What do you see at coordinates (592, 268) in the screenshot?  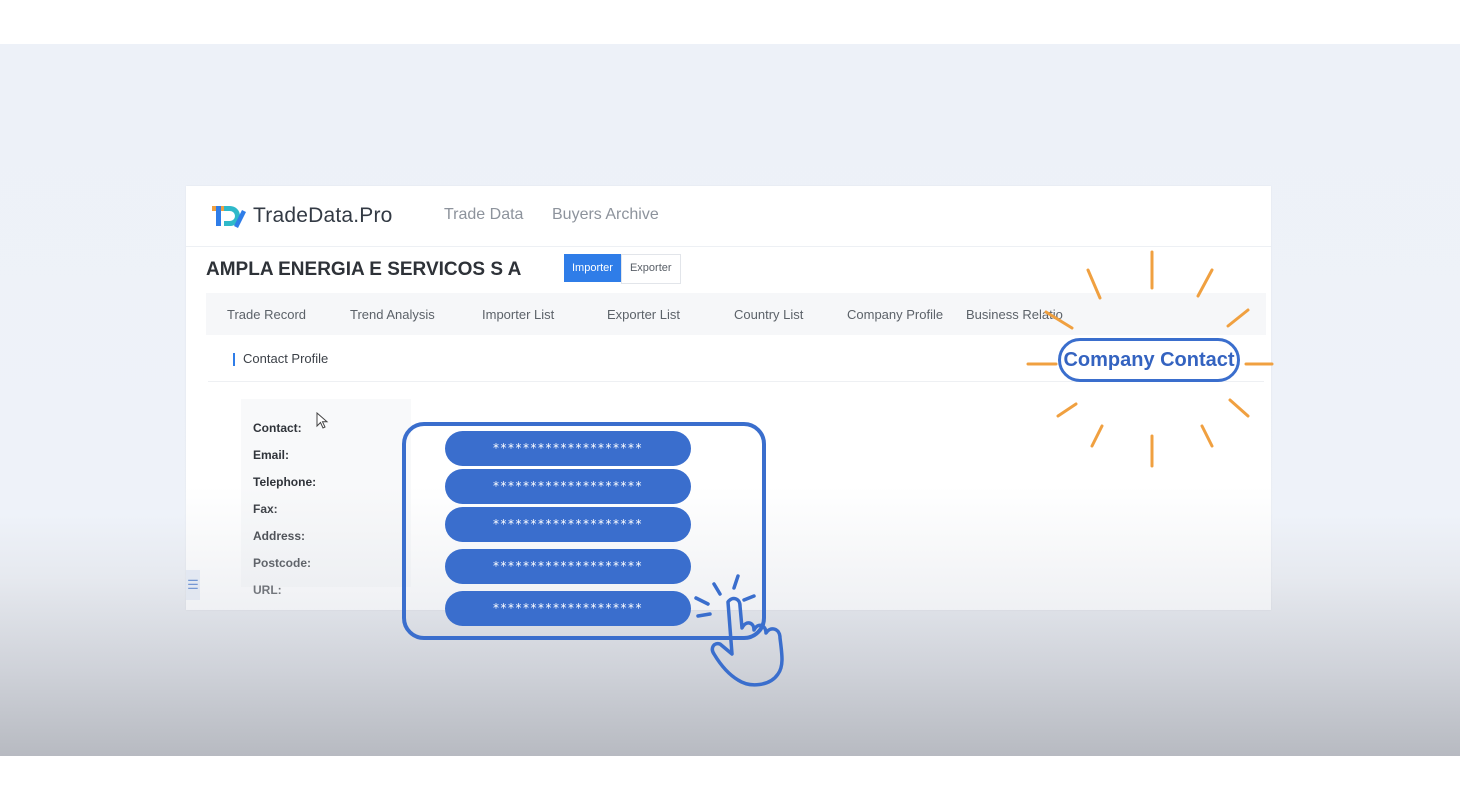 I see `importer-toggle: Importer` at bounding box center [592, 268].